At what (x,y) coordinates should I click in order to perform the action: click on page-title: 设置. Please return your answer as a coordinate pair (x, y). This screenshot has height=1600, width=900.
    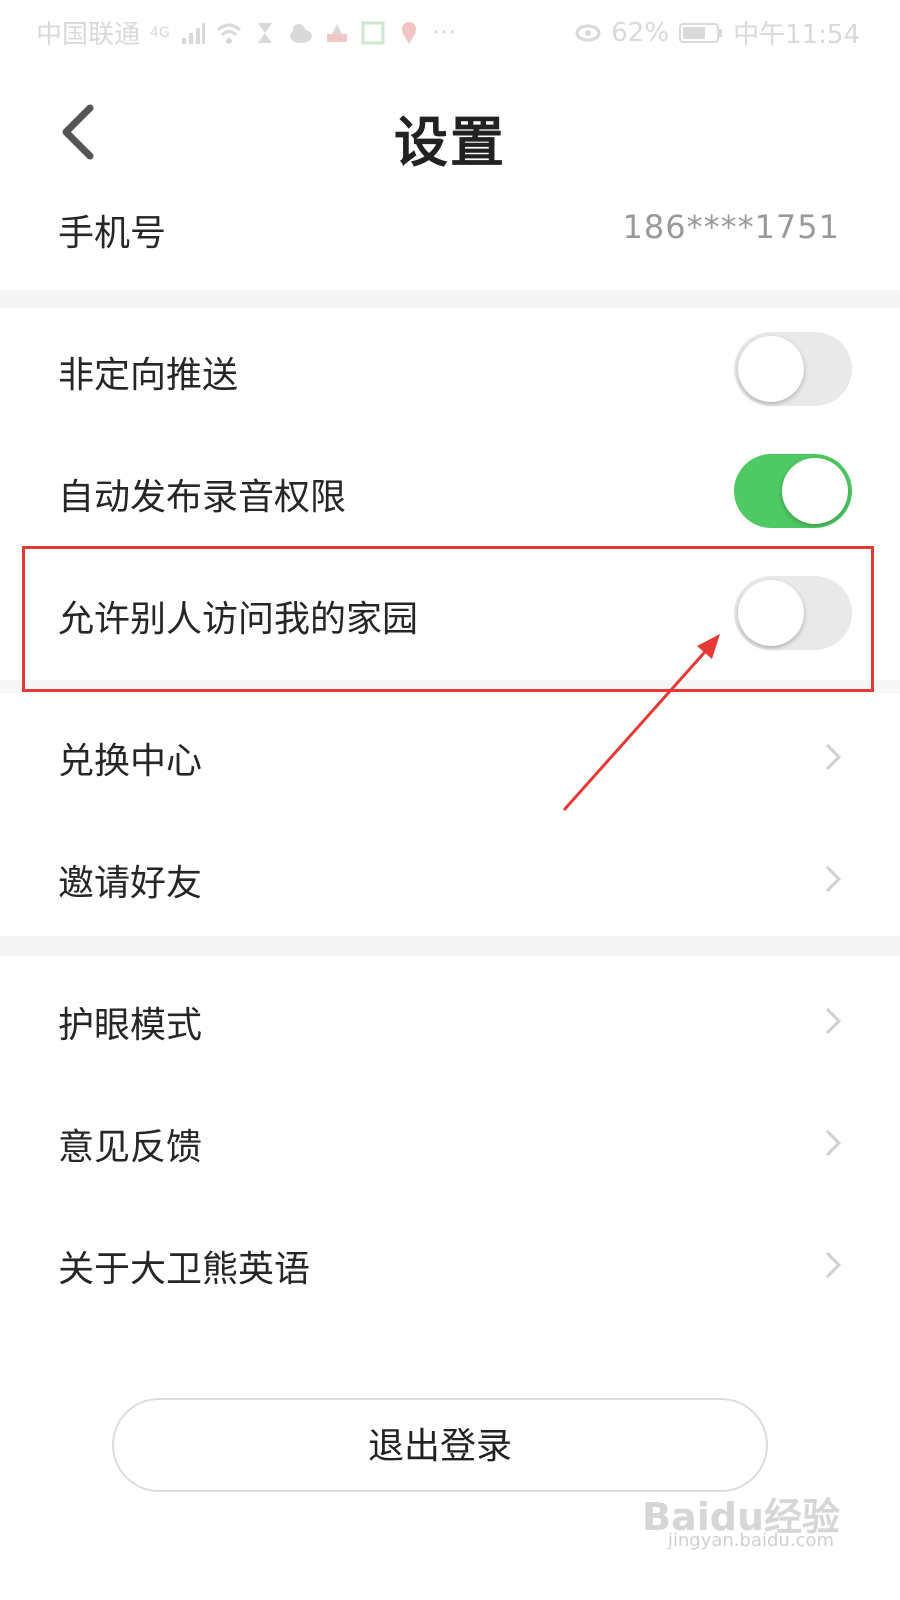
    Looking at the image, I should click on (450, 142).